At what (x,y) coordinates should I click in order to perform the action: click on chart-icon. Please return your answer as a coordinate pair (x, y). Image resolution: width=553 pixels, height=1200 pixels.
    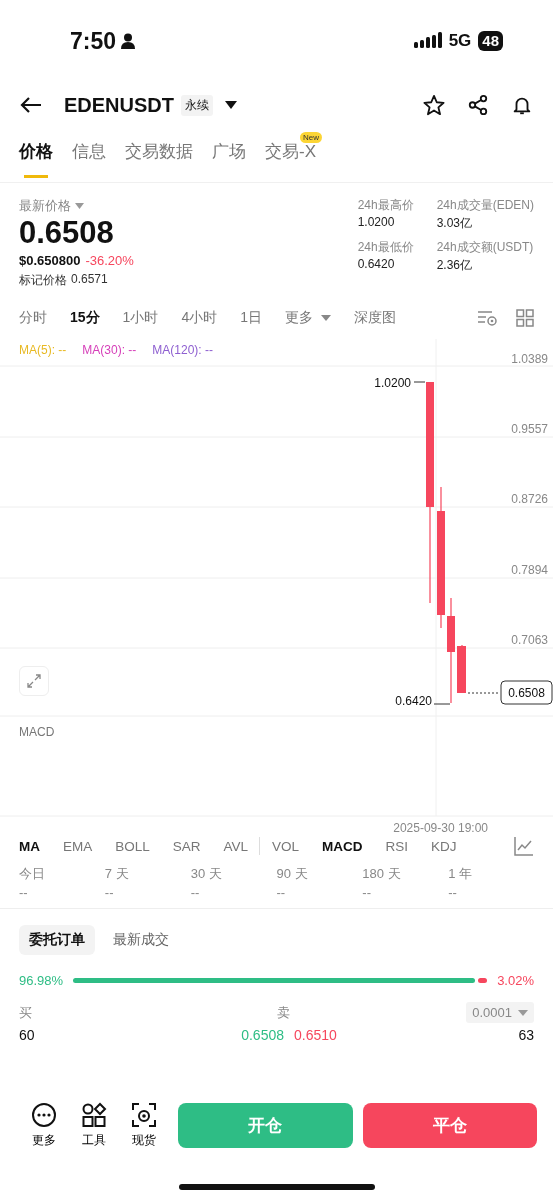
    Looking at the image, I should click on (524, 846).